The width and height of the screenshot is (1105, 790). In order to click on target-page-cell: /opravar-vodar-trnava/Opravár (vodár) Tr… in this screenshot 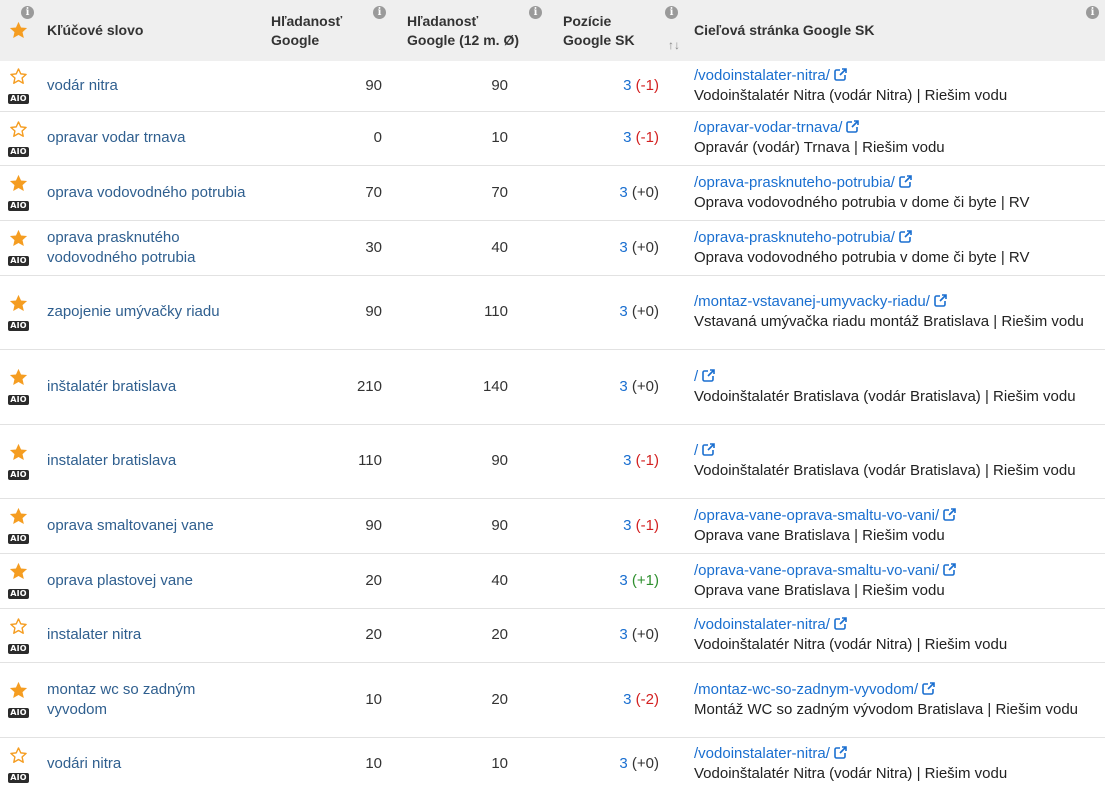, I will do `click(894, 138)`.